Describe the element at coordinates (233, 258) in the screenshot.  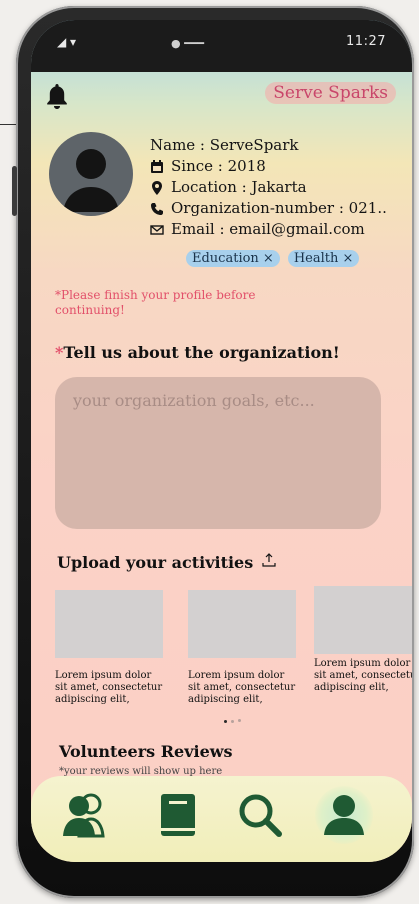
I see `tag-education: Education ×` at that location.